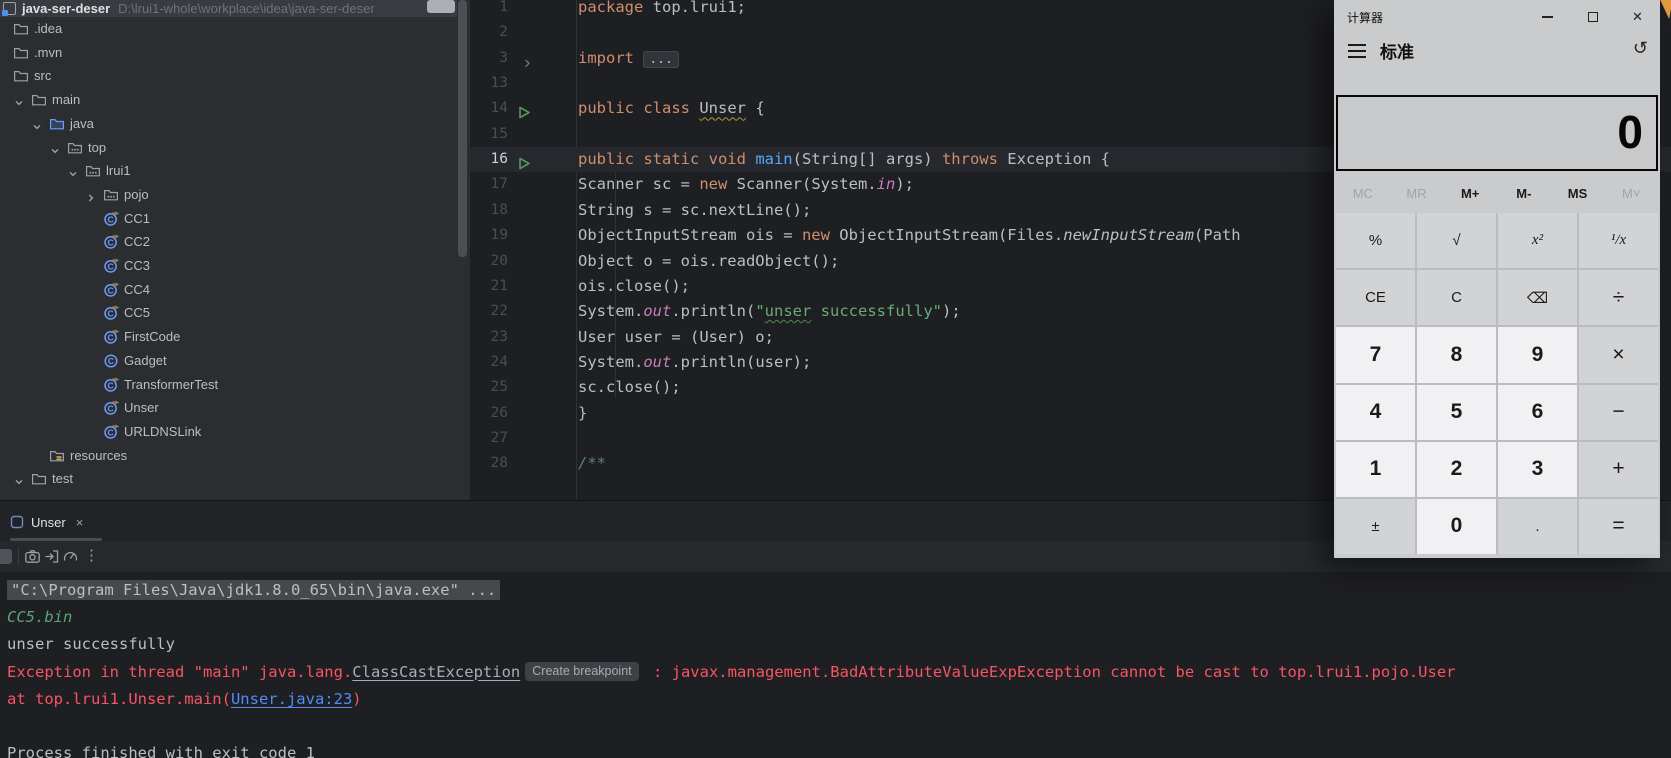 This screenshot has width=1671, height=758. Describe the element at coordinates (57, 456) in the screenshot. I see `folder-resources-icon` at that location.